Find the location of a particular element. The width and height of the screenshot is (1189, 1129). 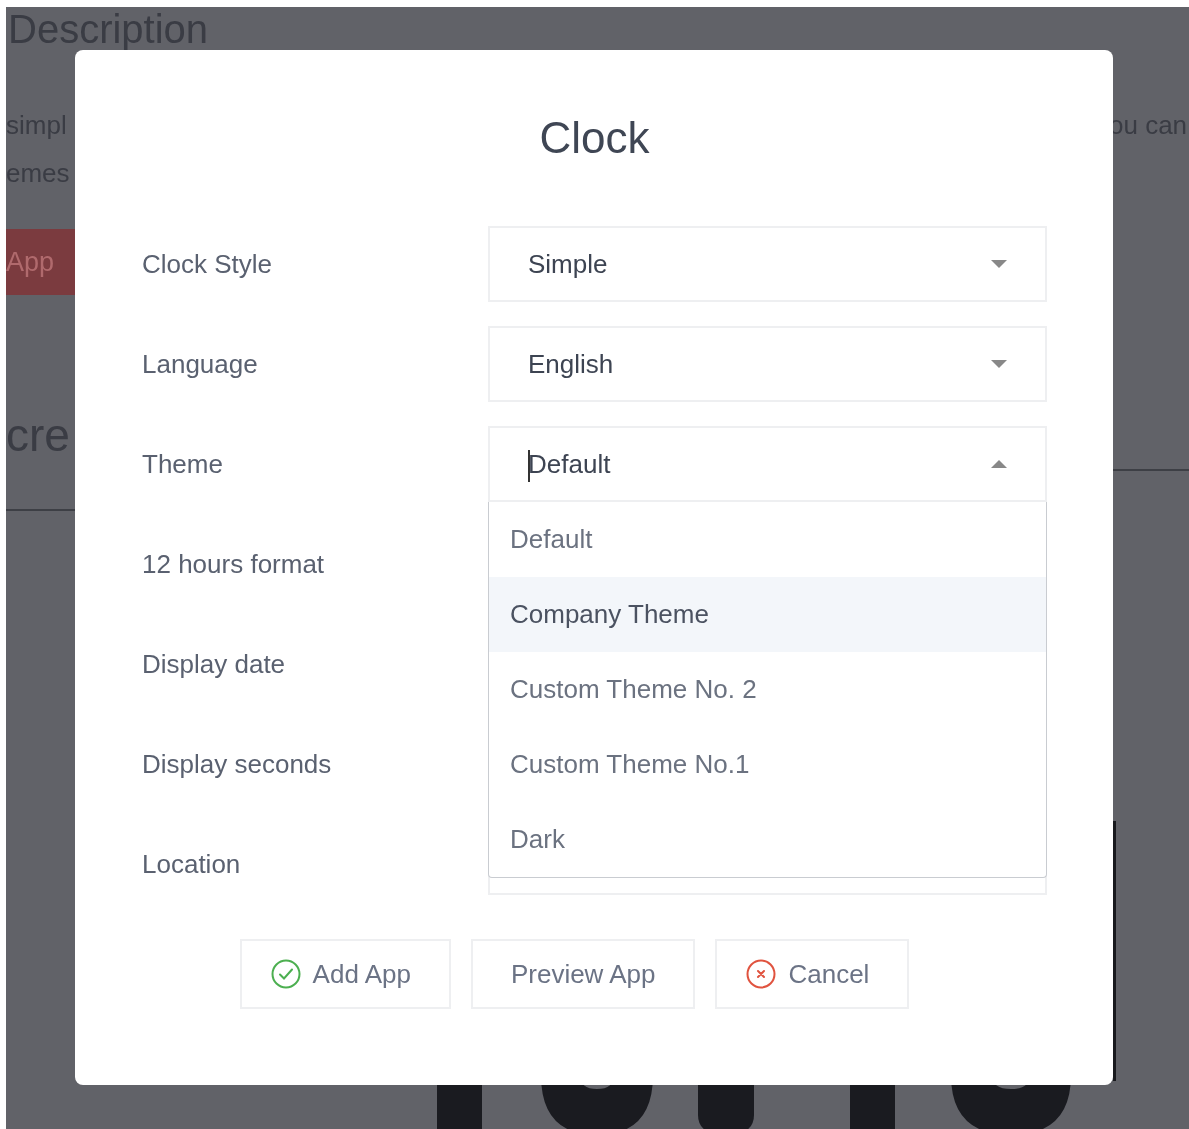

dialog-title: Clock is located at coordinates (594, 138).